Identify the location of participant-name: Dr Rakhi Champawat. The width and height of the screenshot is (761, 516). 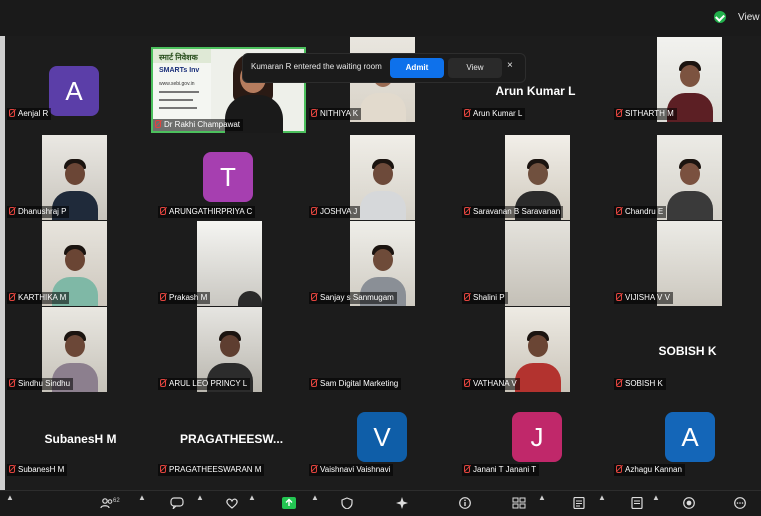
(198, 125).